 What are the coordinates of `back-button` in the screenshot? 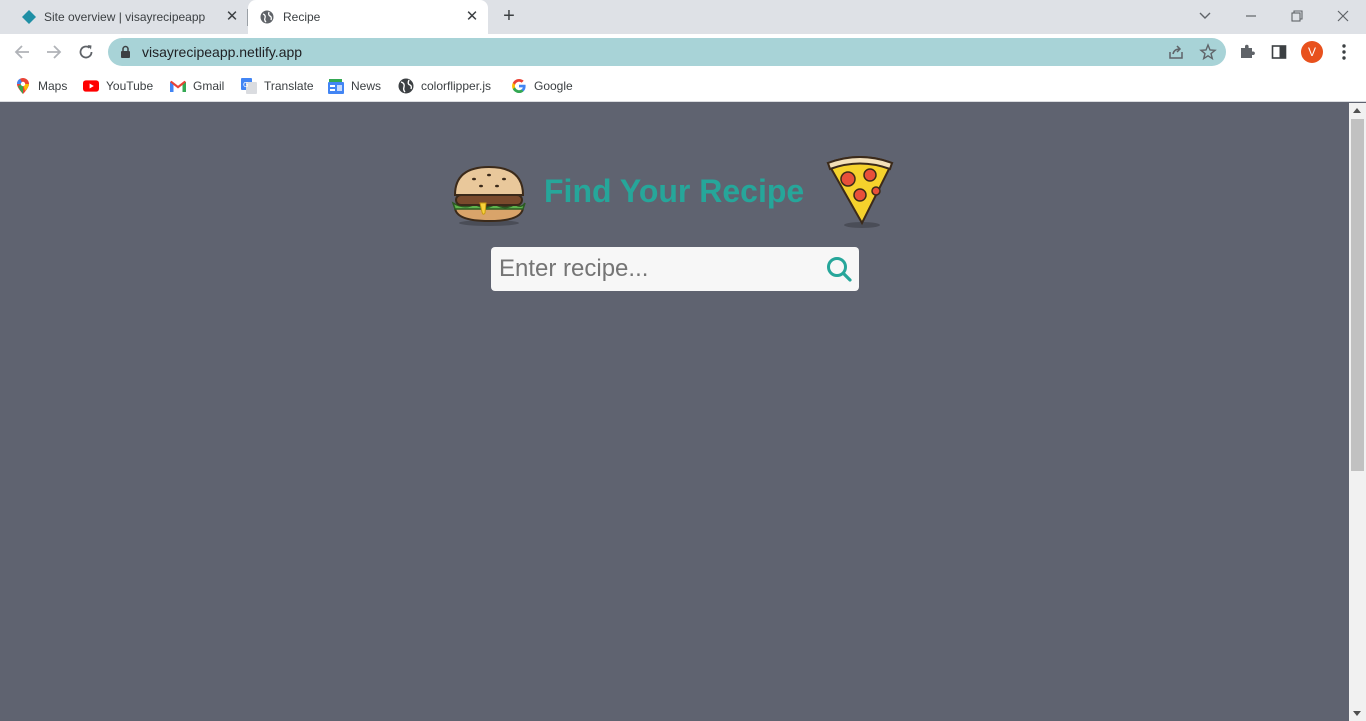 It's located at (22, 52).